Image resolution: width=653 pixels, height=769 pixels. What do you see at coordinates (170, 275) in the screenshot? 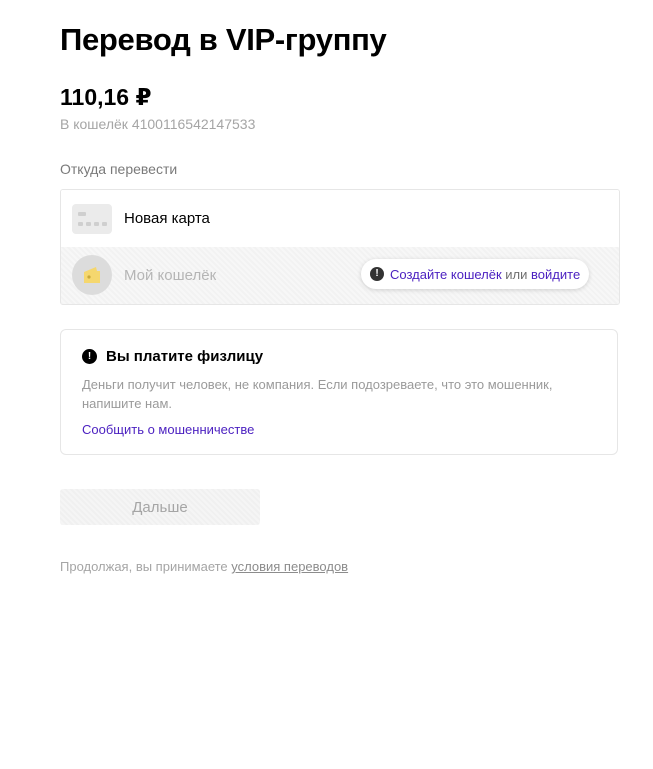
I see `source-option-label: Мой кошелёк` at bounding box center [170, 275].